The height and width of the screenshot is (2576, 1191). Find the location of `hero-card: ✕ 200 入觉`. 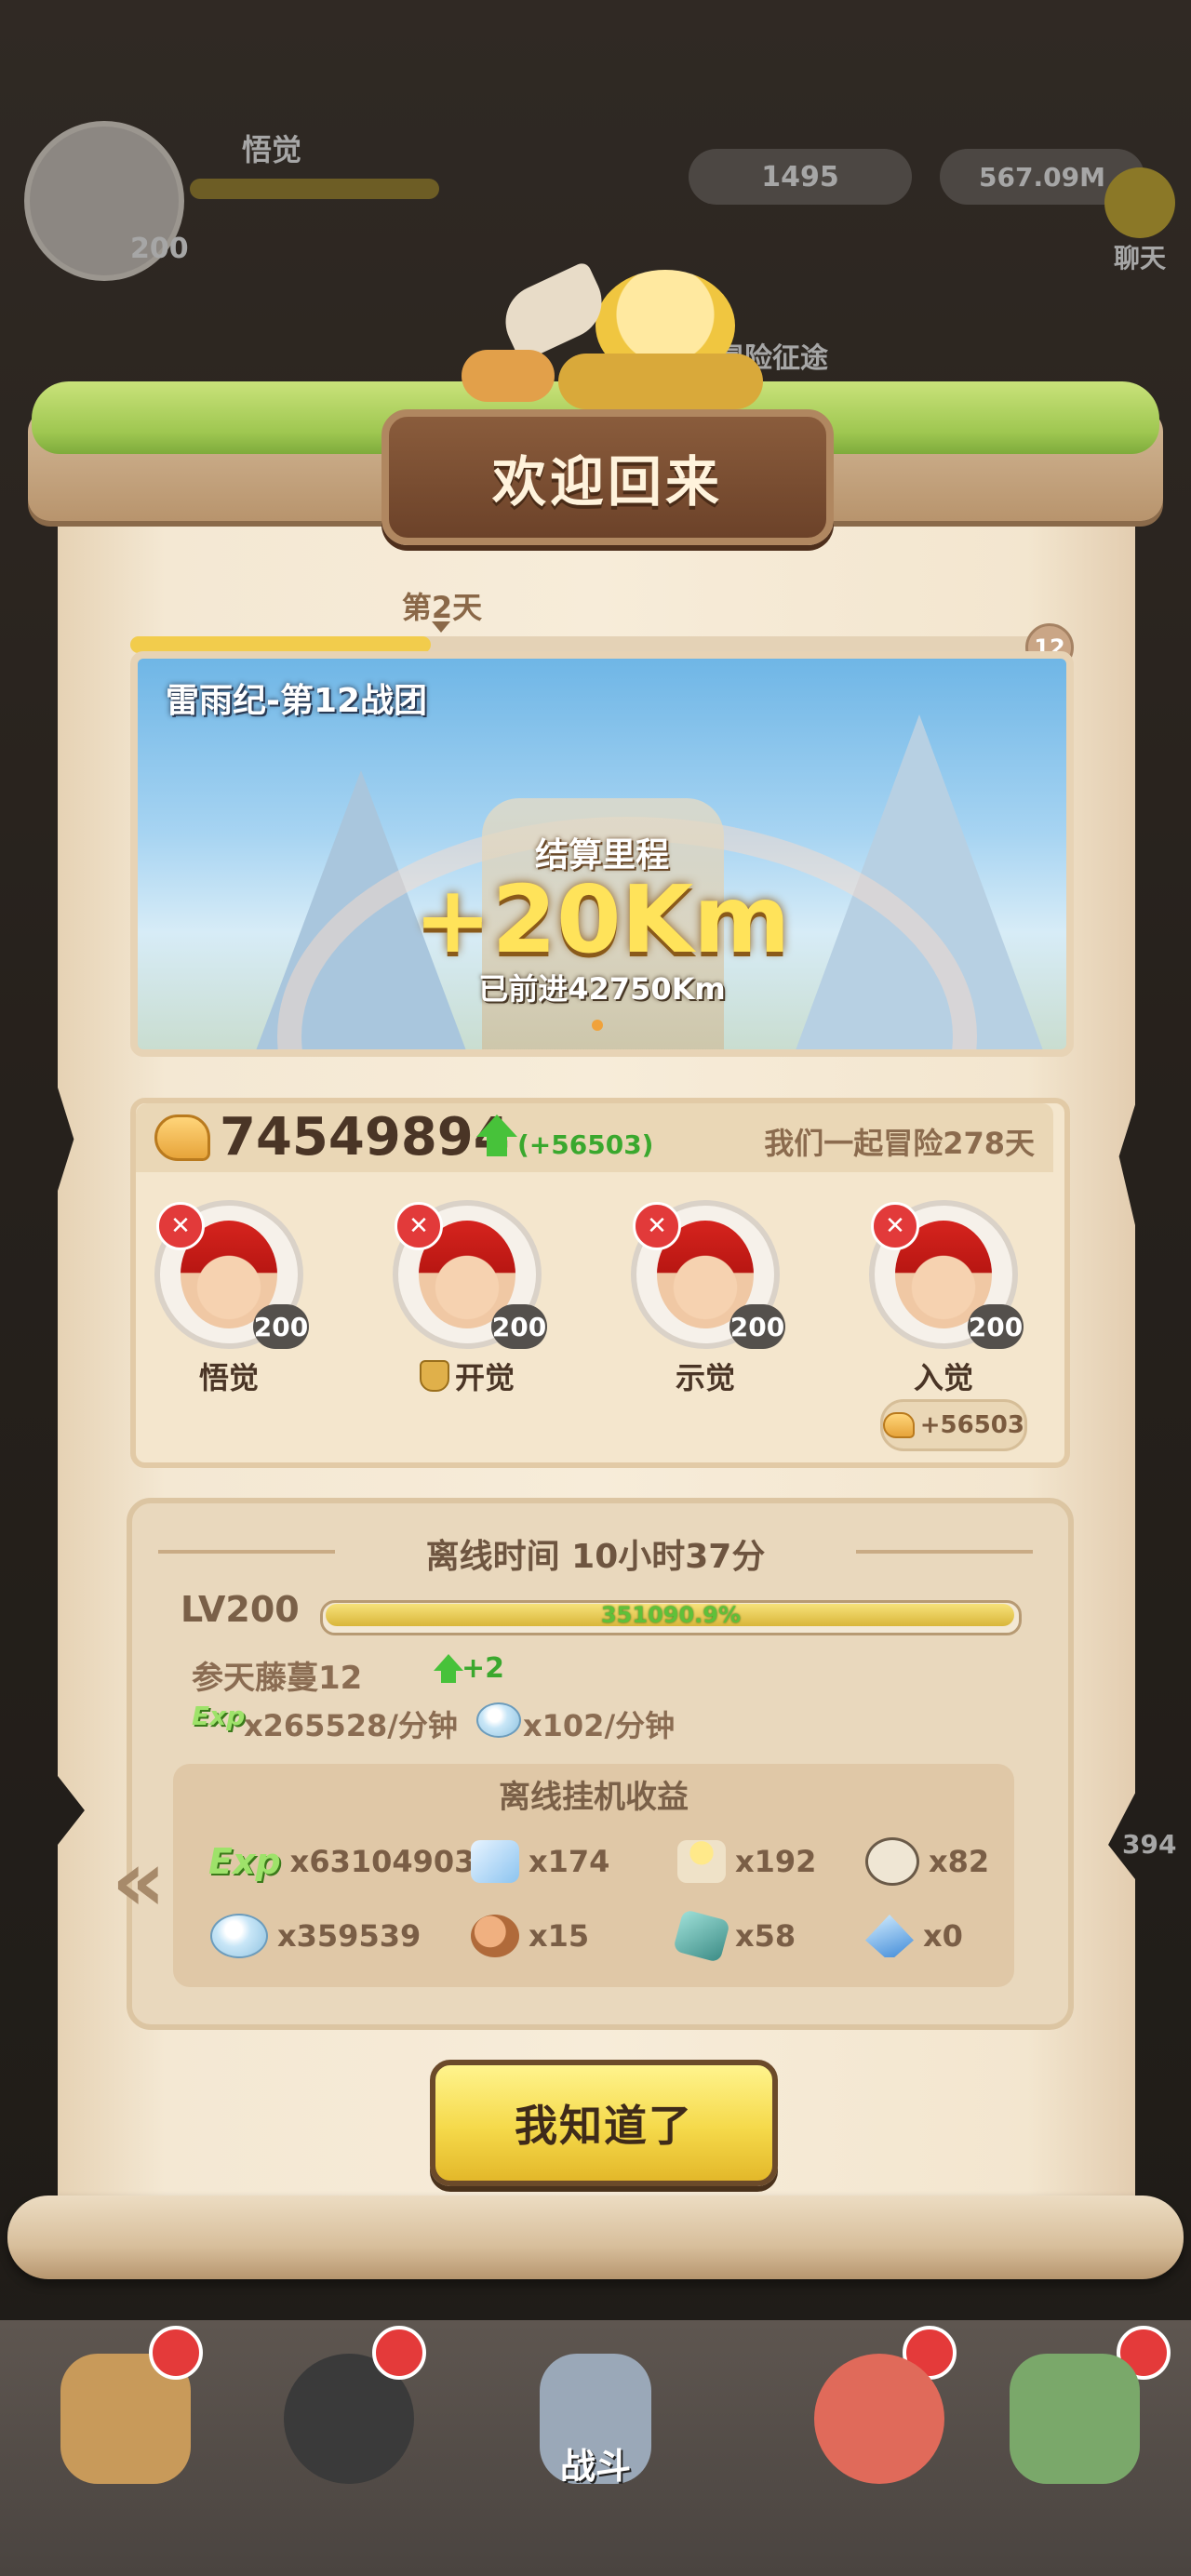

hero-card: ✕ 200 入觉 is located at coordinates (943, 1298).